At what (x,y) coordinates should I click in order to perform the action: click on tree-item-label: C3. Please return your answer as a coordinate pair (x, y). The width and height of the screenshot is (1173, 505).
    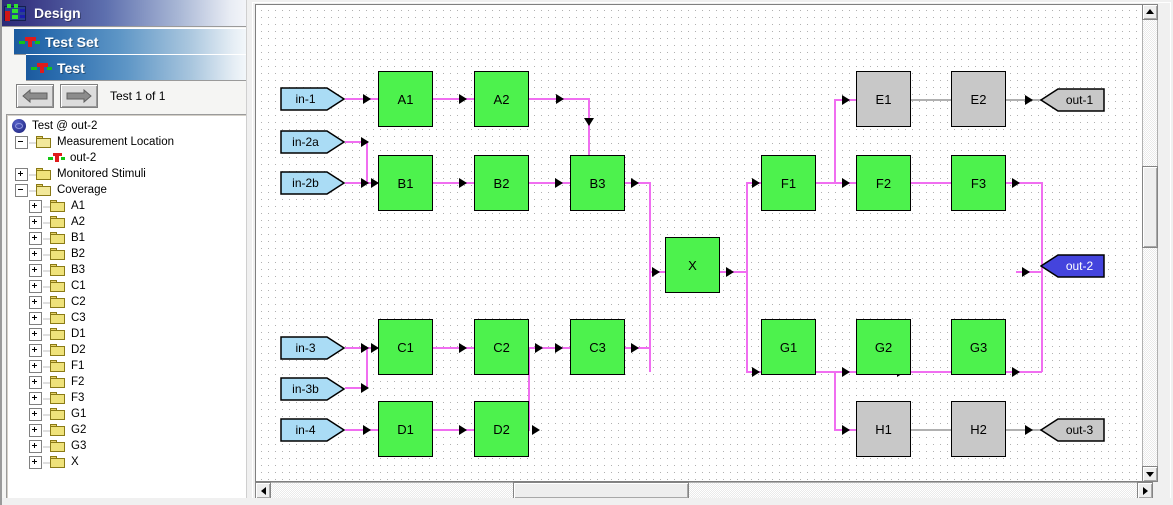
    Looking at the image, I should click on (78, 318).